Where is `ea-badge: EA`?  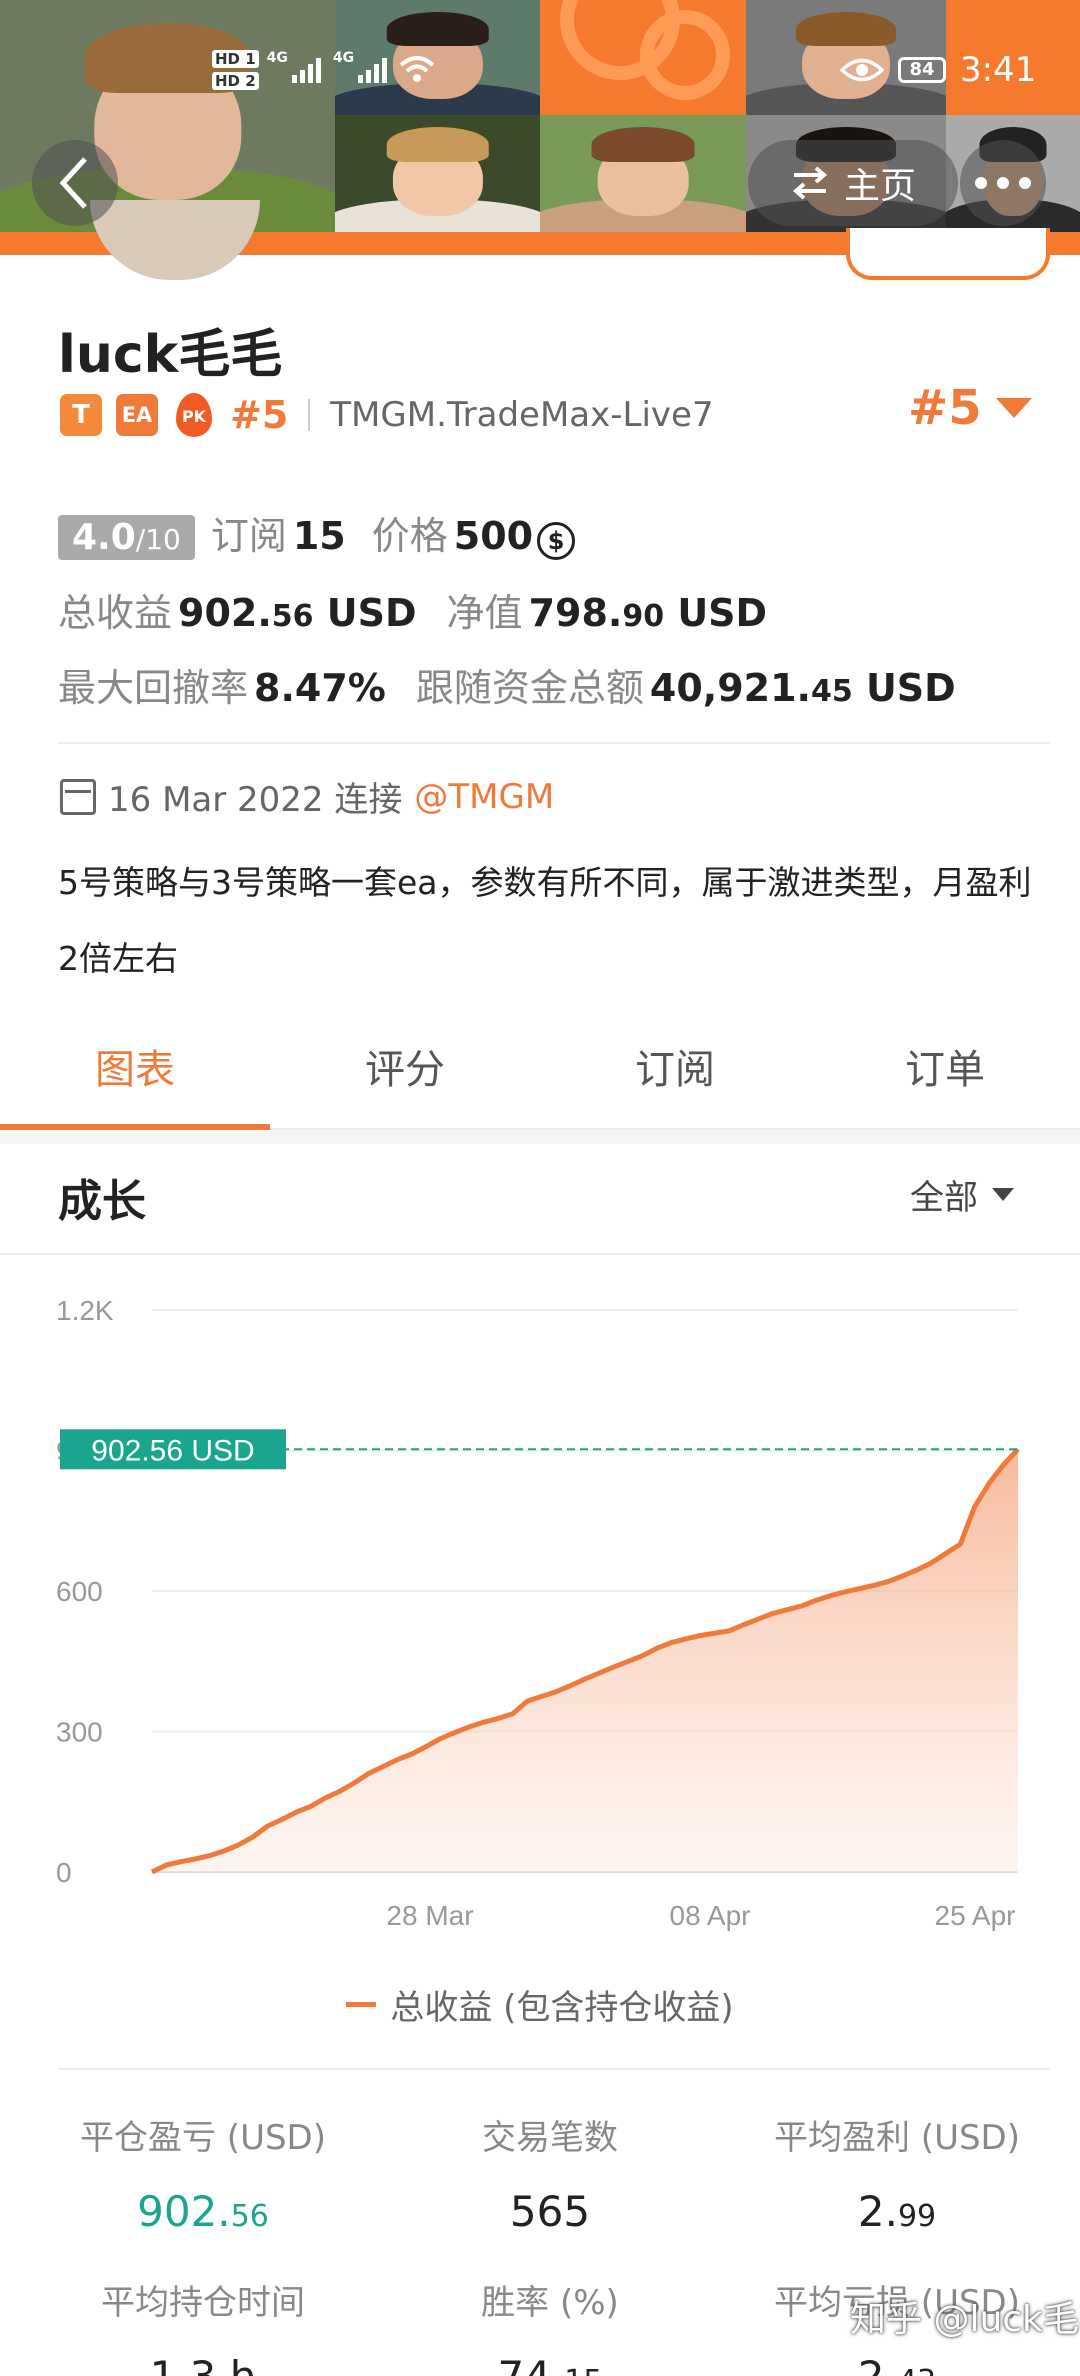 ea-badge: EA is located at coordinates (137, 415).